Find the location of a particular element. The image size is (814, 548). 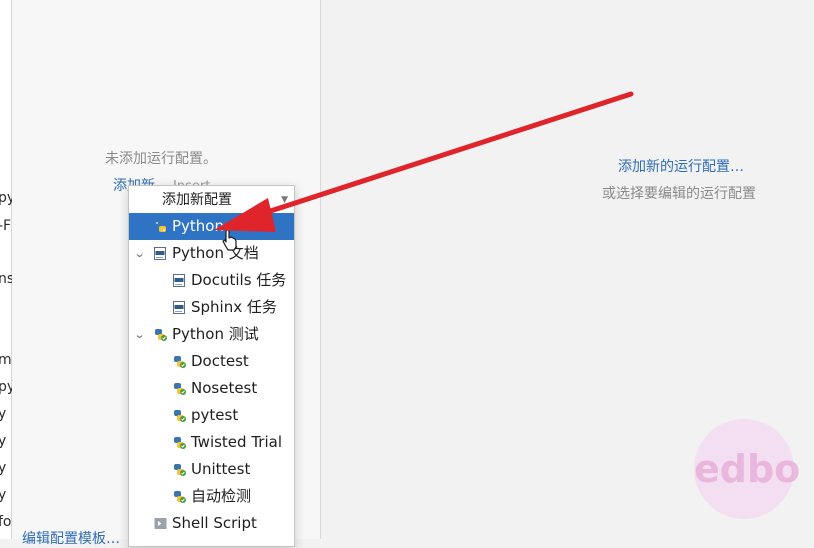

menu-item-label: Python 文档 is located at coordinates (215, 253).